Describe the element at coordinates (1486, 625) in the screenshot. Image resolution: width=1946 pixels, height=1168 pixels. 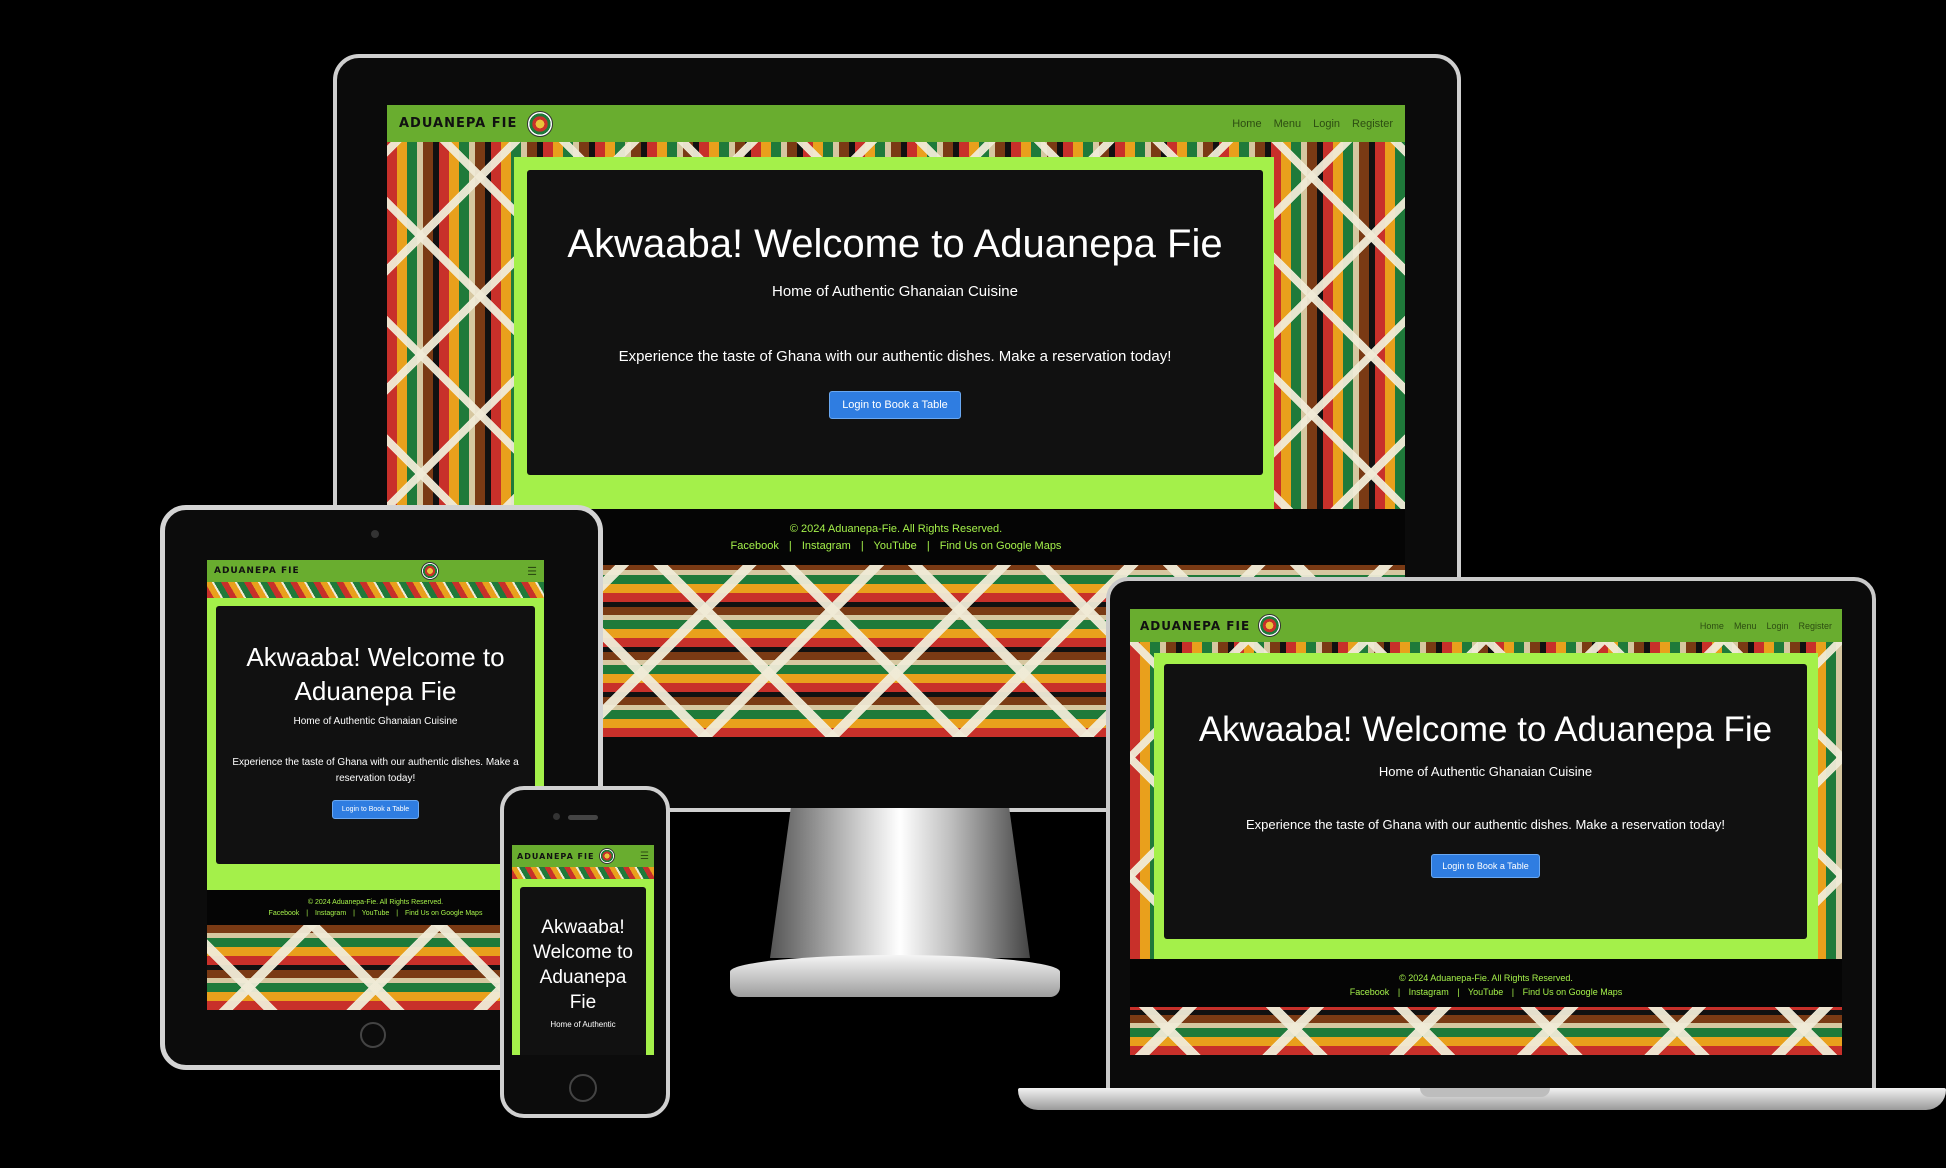
I see `laptop-navbar: ADUANEPA FIE Home Menu Login Register` at that location.